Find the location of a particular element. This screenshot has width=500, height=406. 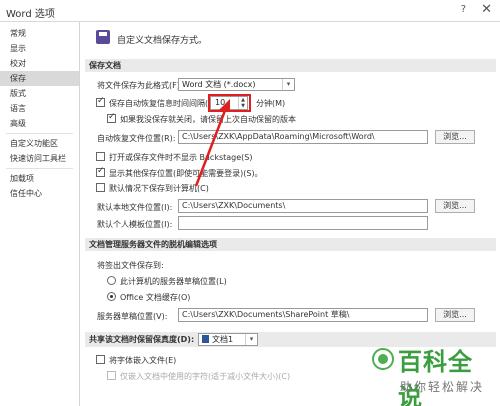

watermark-sub-text: 助你轻松解决 is located at coordinates (442, 387).